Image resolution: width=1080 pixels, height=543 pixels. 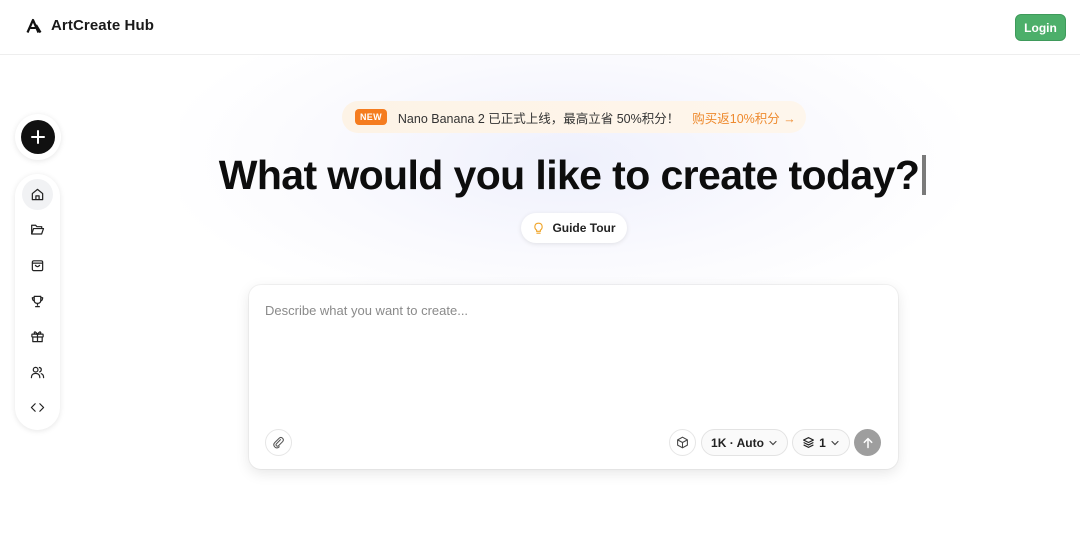 What do you see at coordinates (102, 25) in the screenshot?
I see `app-title: ArtCreate Hub` at bounding box center [102, 25].